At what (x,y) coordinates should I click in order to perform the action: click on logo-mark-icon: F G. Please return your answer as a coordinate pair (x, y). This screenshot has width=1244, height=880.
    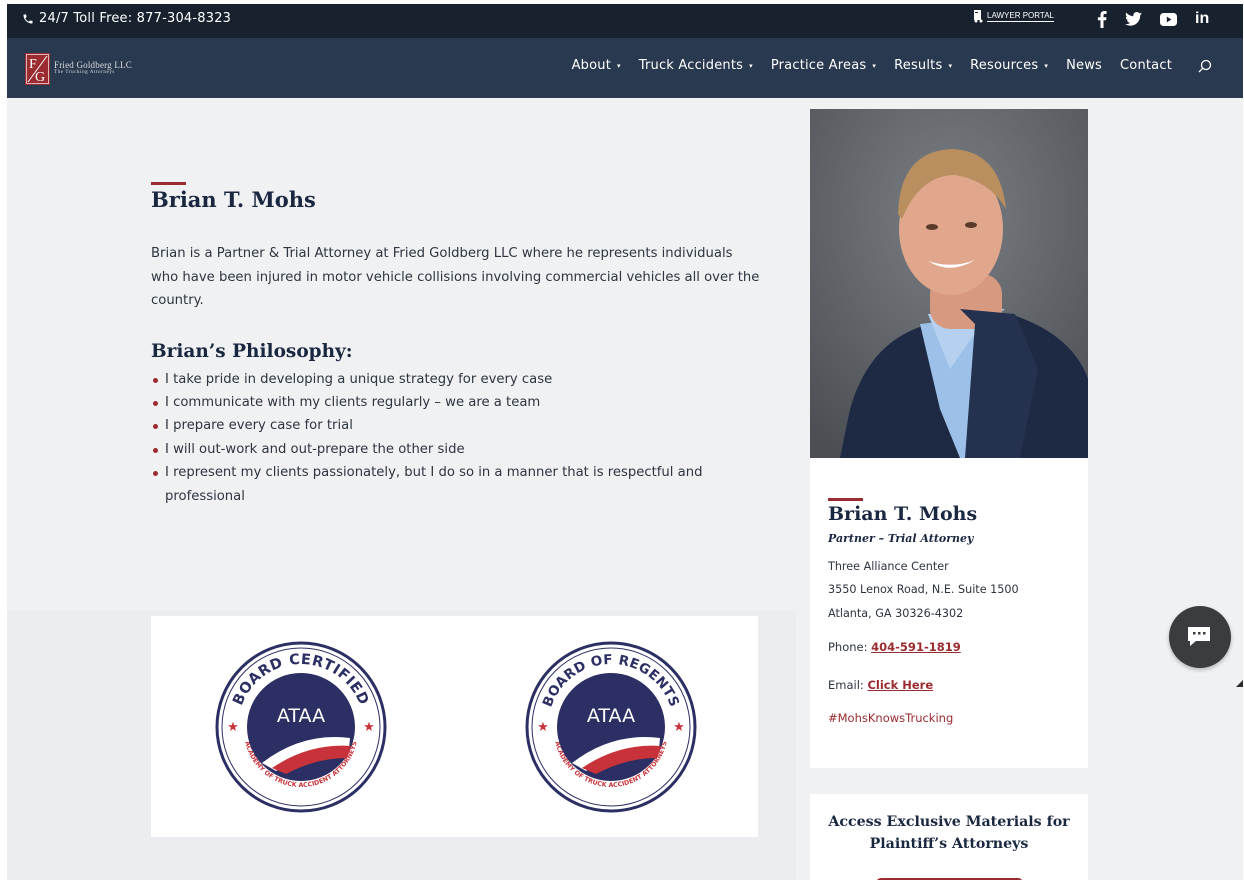
    Looking at the image, I should click on (37, 69).